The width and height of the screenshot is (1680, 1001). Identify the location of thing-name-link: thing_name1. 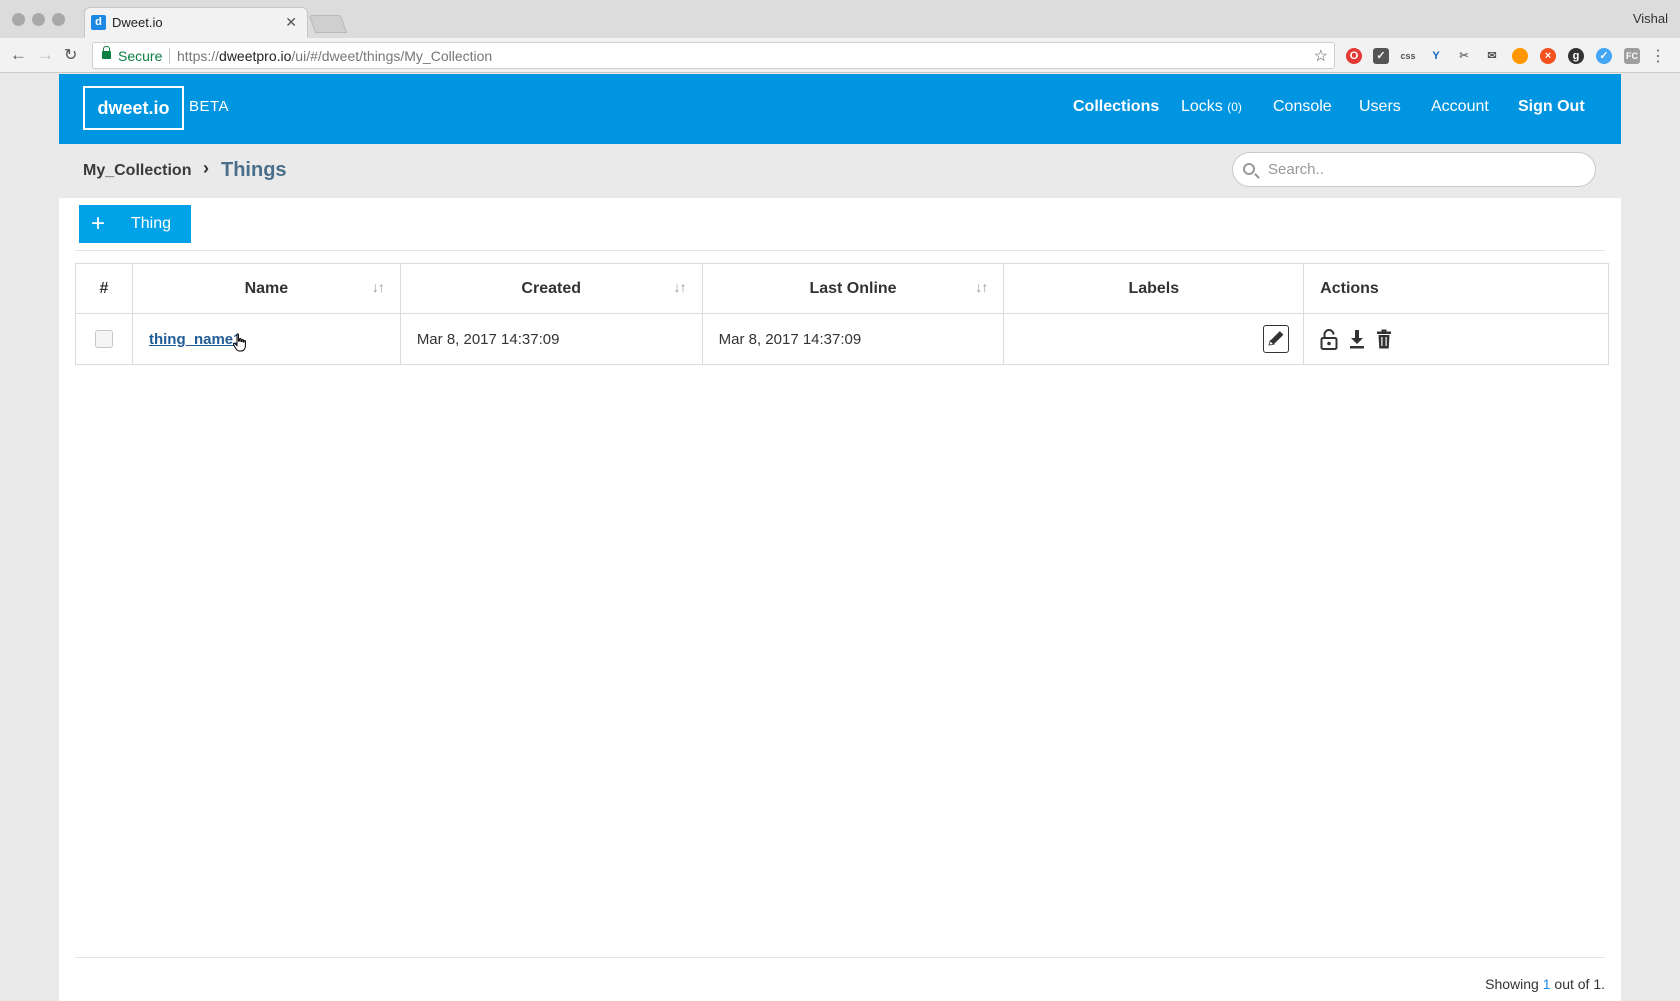
(195, 339).